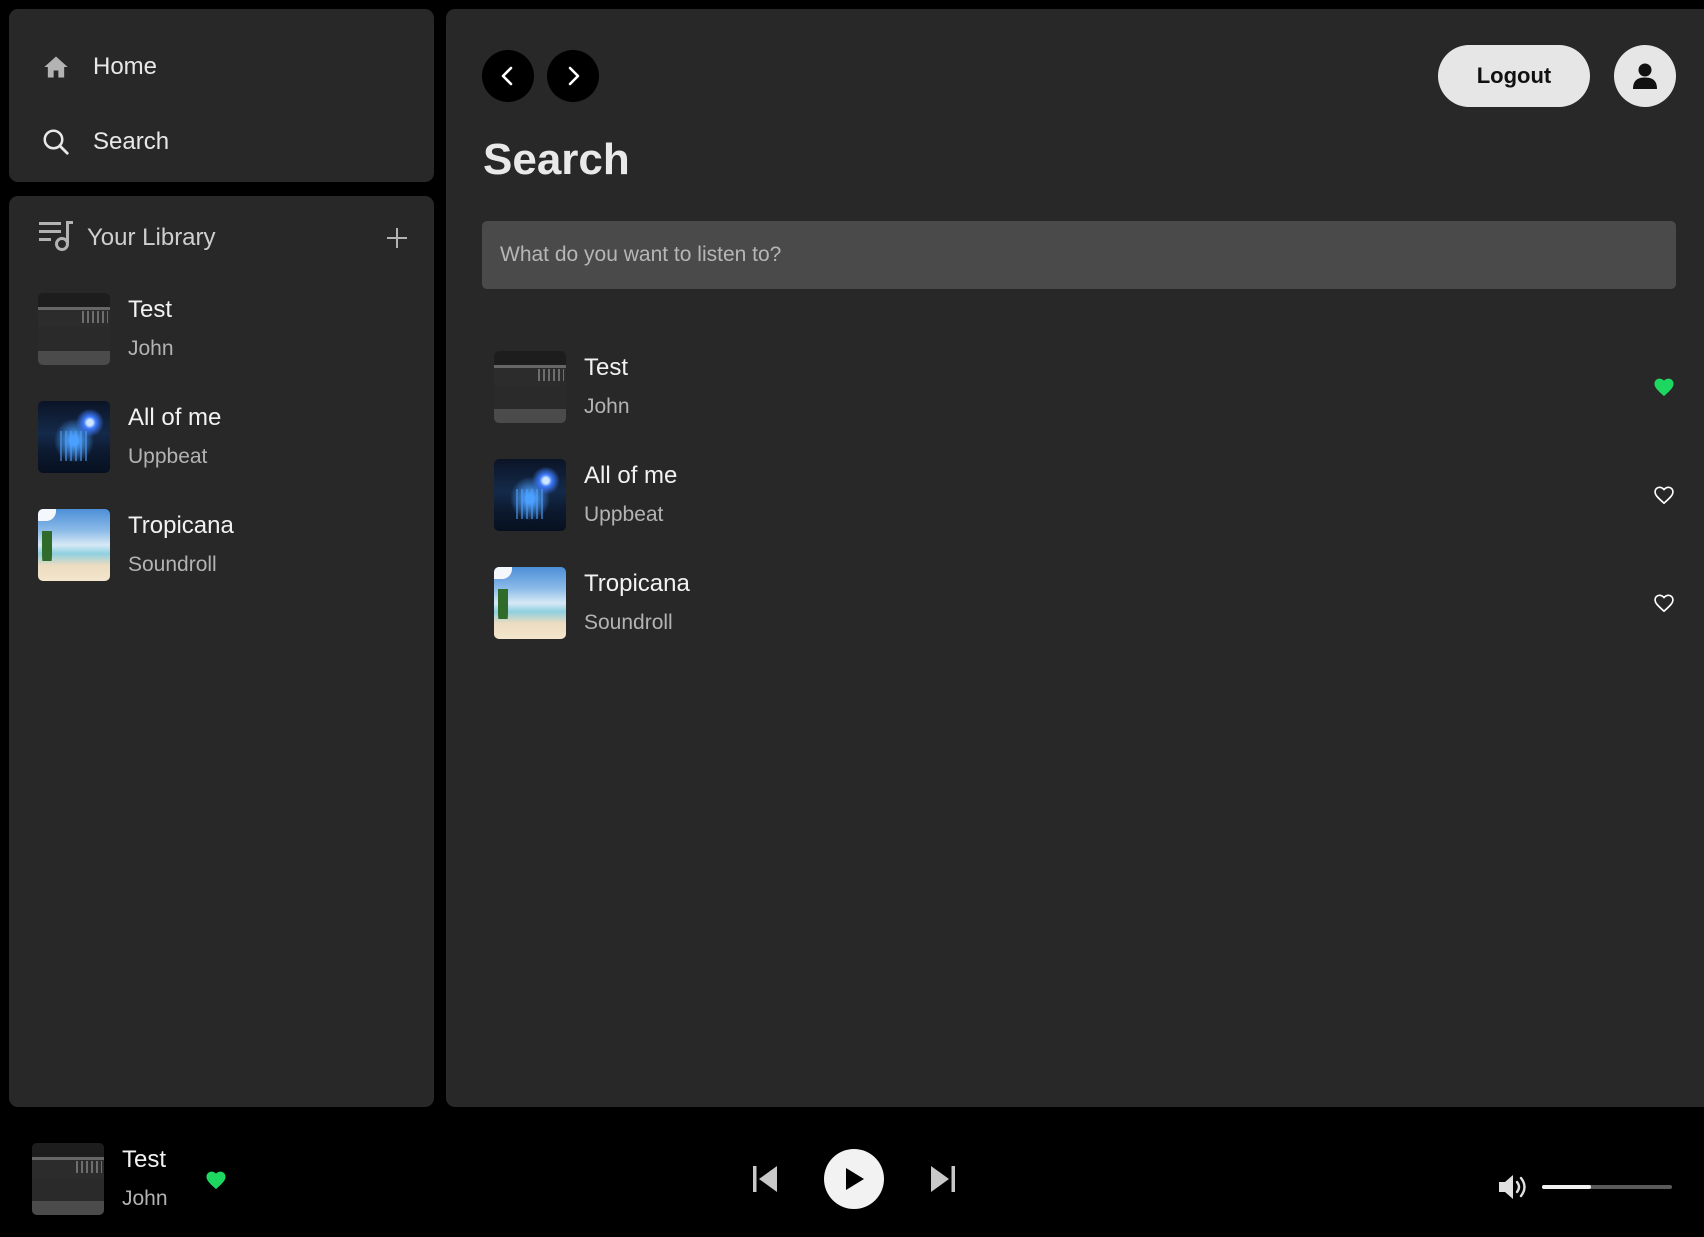 Image resolution: width=1704 pixels, height=1237 pixels. What do you see at coordinates (228, 329) in the screenshot?
I see `list-item: Test John` at bounding box center [228, 329].